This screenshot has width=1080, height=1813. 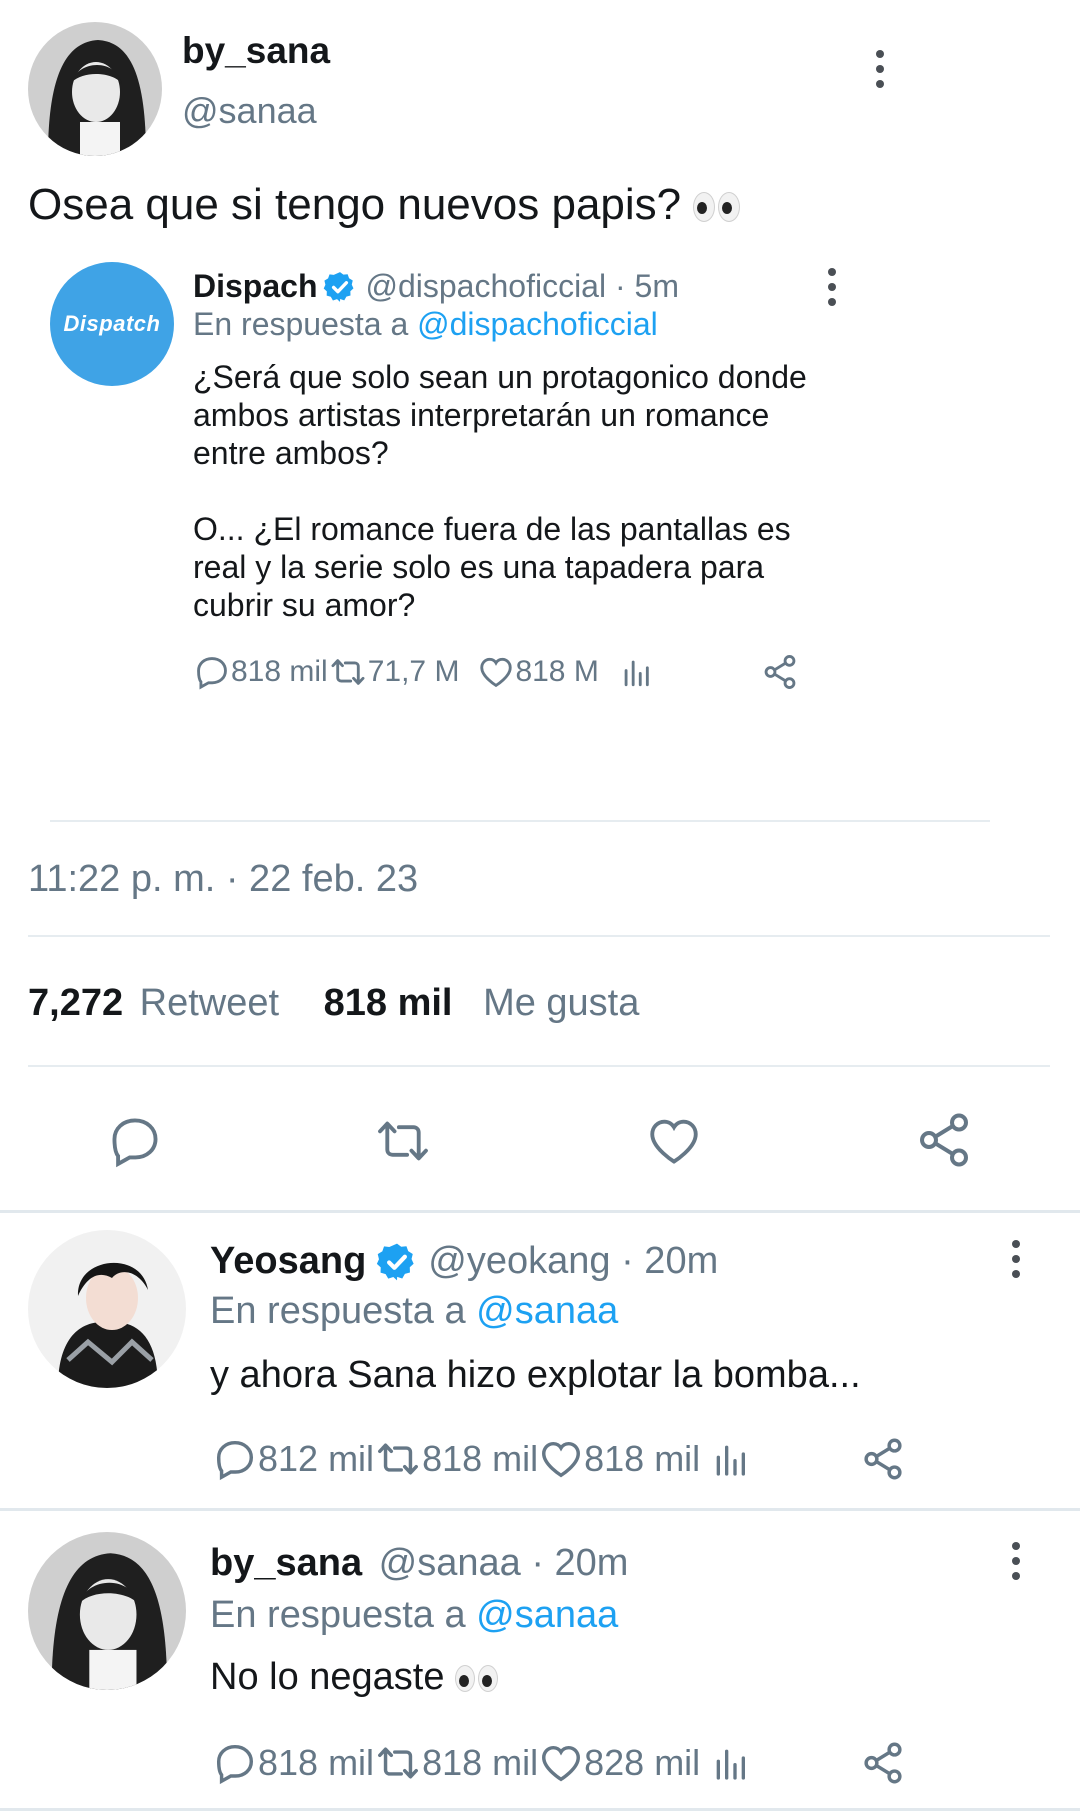 I want to click on reply-text: No lo negaste, so click(x=354, y=1677).